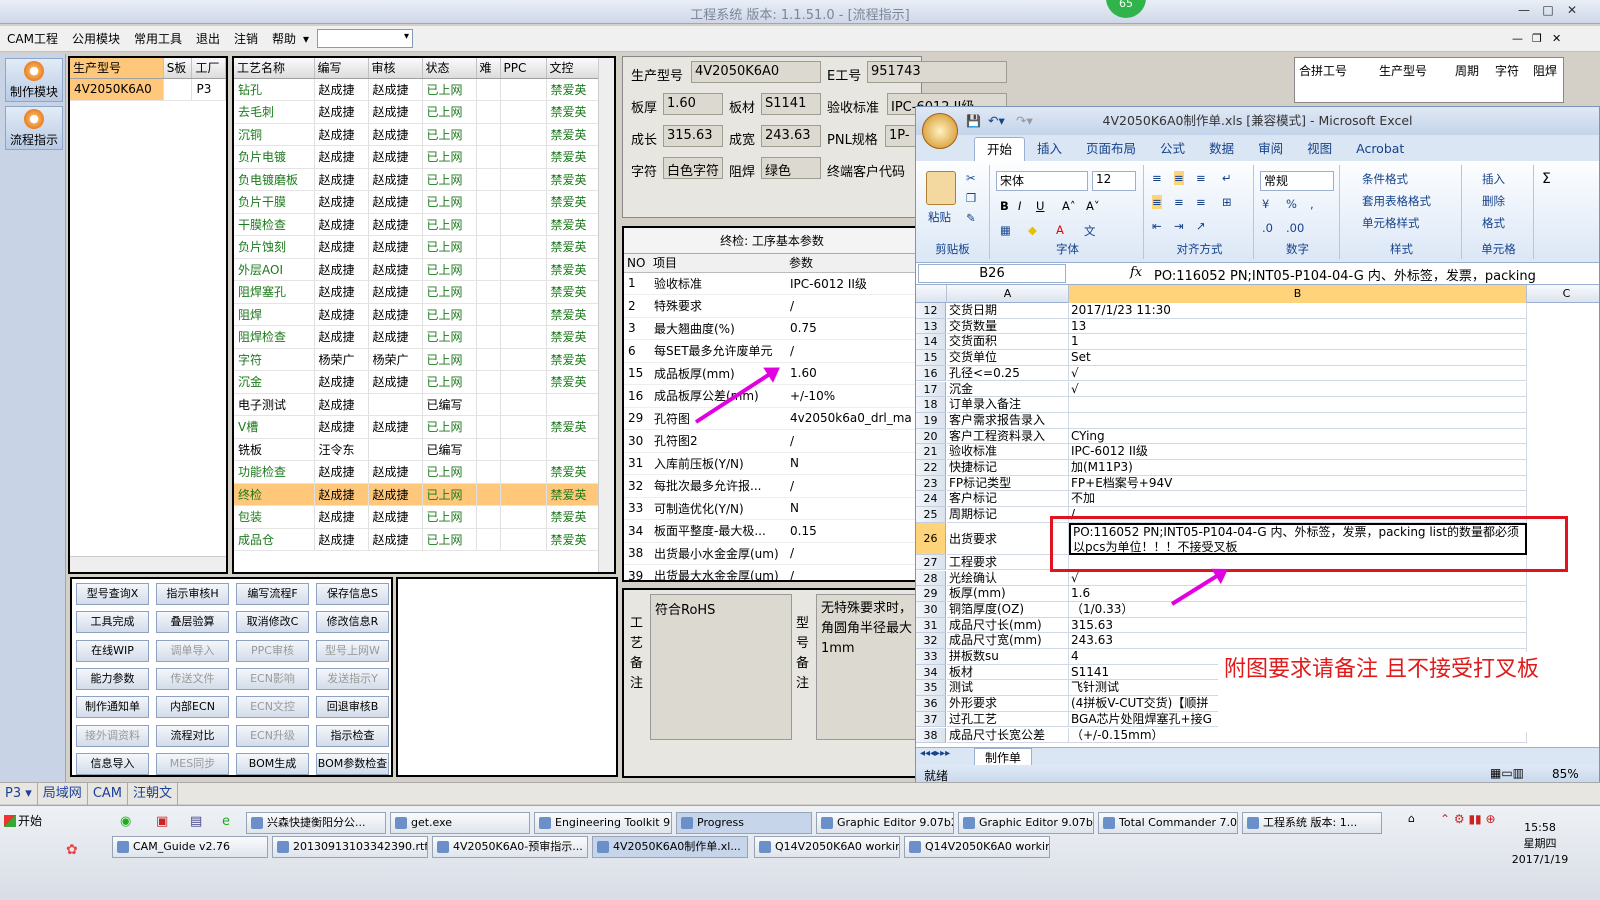 The image size is (1600, 900). Describe the element at coordinates (693, 104) in the screenshot. I see `thickness-field: 1.60` at that location.